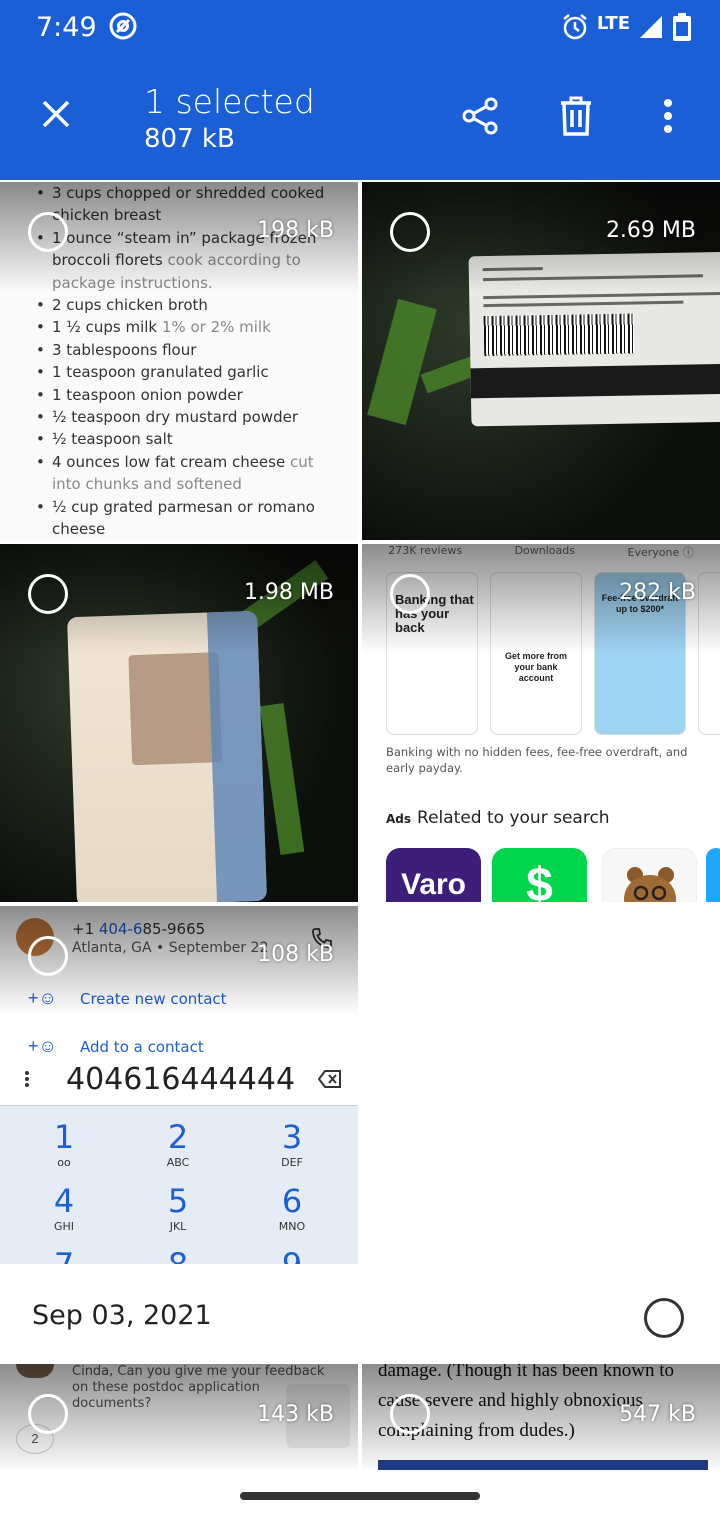  Describe the element at coordinates (433, 875) in the screenshot. I see `varo-app-icon: Varo` at that location.